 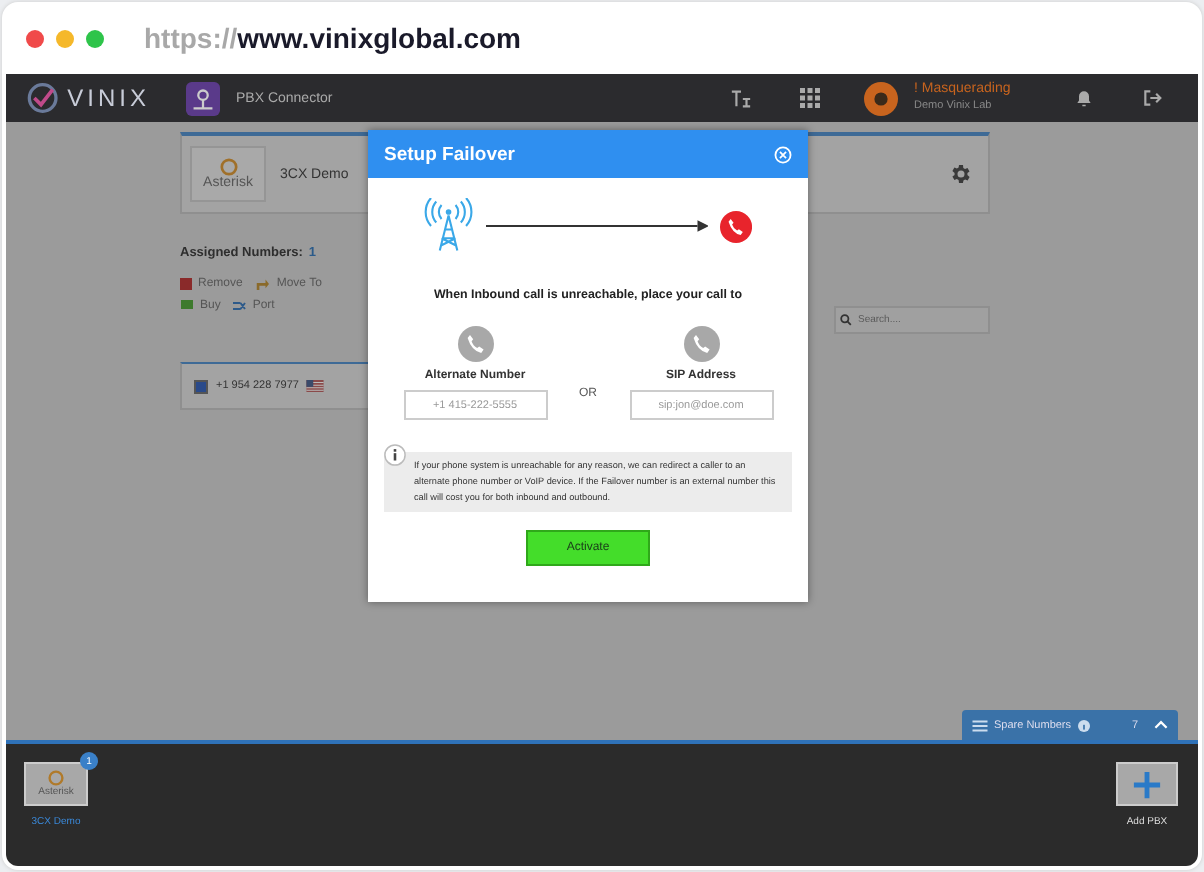 What do you see at coordinates (35, 38) in the screenshot?
I see `window-close-dot` at bounding box center [35, 38].